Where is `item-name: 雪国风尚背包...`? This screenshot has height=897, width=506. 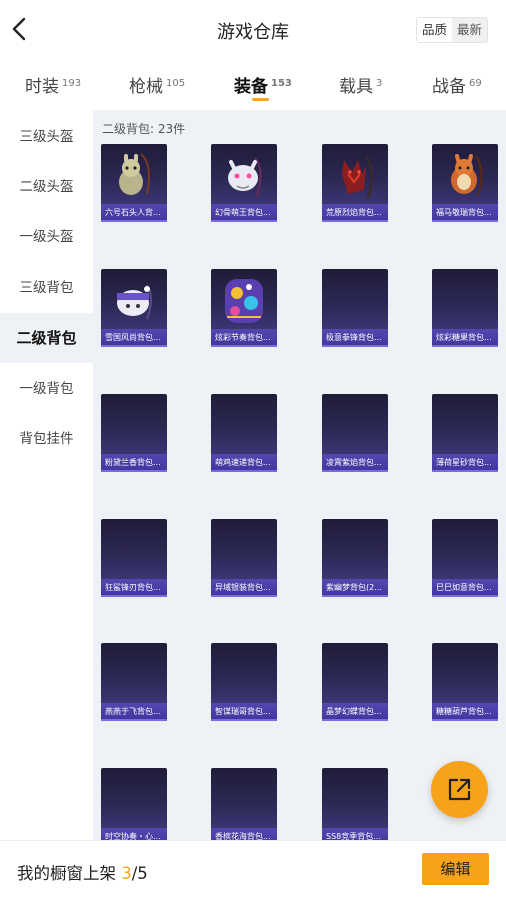
item-name: 雪国风尚背包... is located at coordinates (134, 338).